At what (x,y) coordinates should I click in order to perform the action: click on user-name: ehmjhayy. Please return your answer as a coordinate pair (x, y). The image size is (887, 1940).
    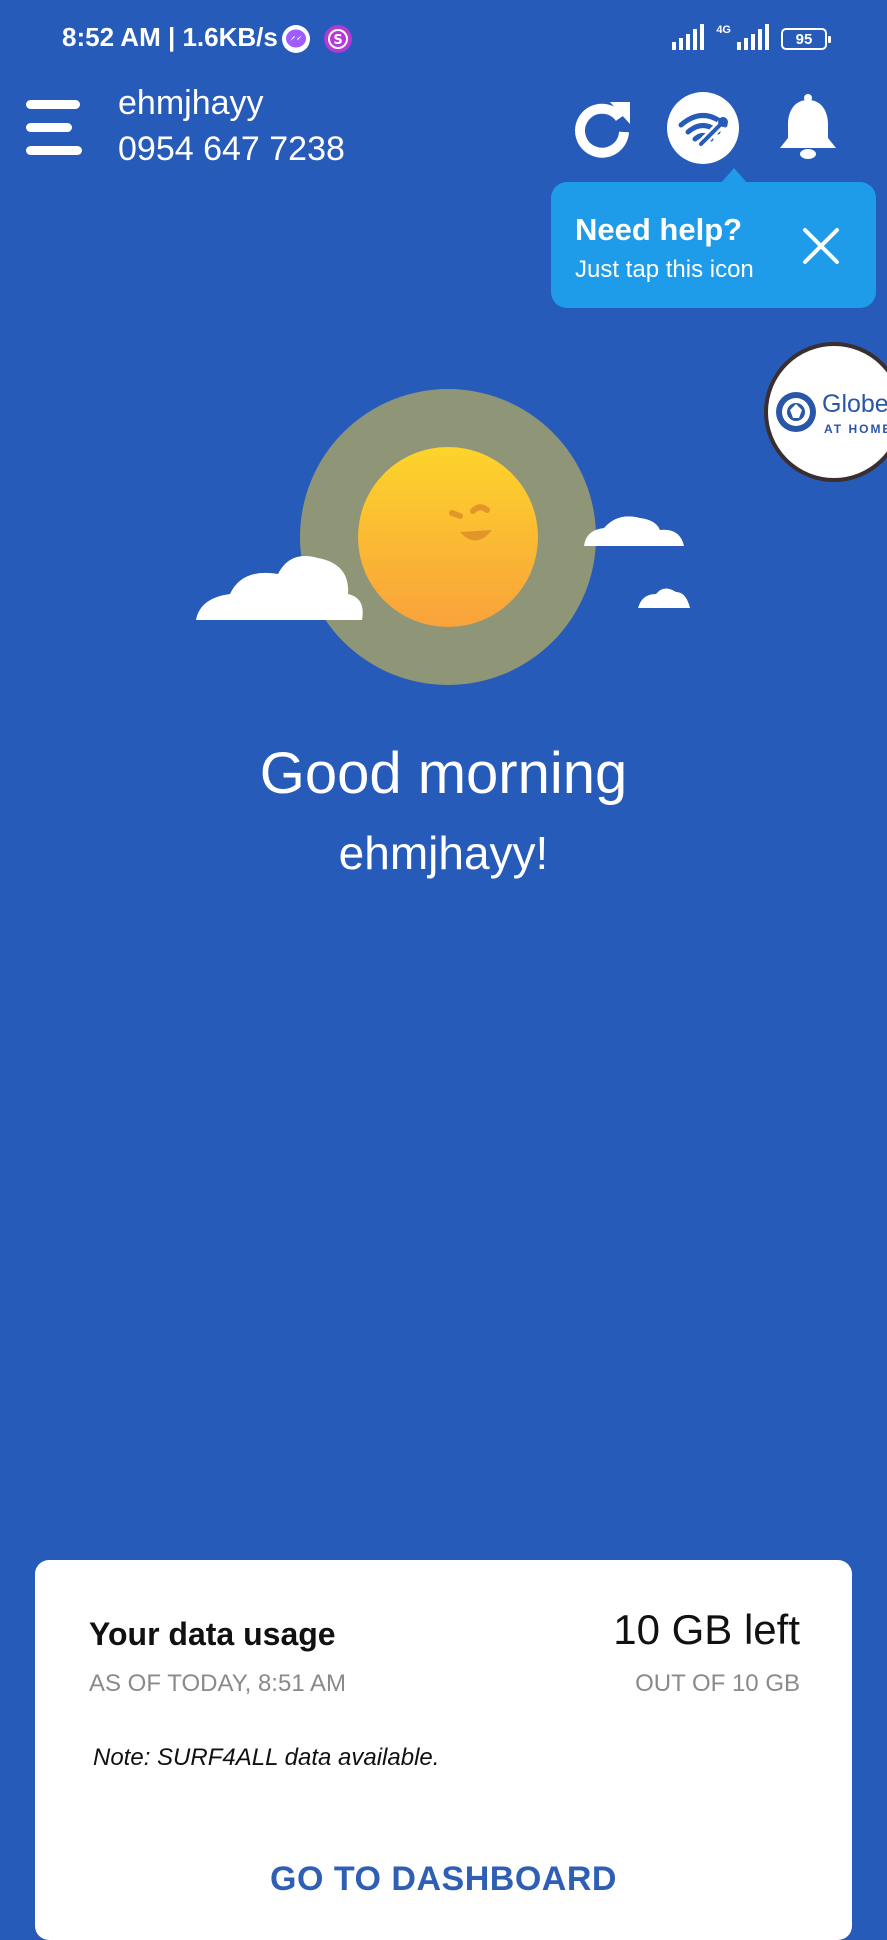
    Looking at the image, I should click on (191, 103).